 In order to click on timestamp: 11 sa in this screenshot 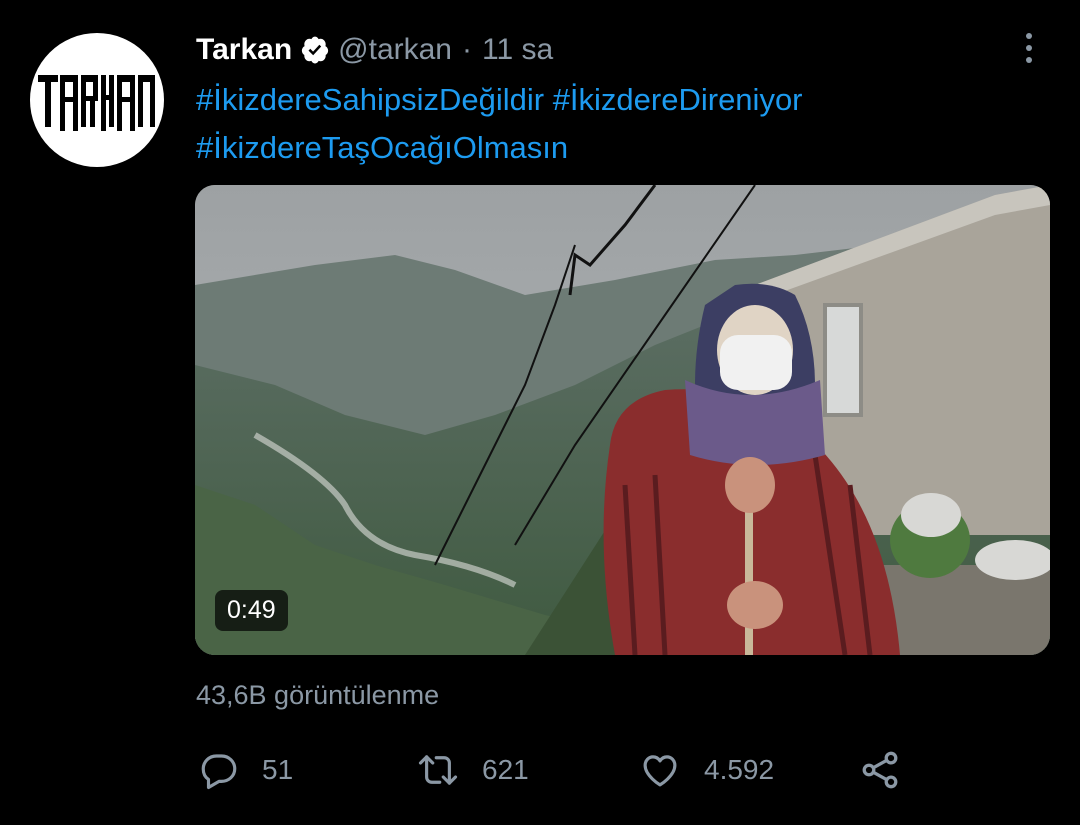, I will do `click(517, 50)`.